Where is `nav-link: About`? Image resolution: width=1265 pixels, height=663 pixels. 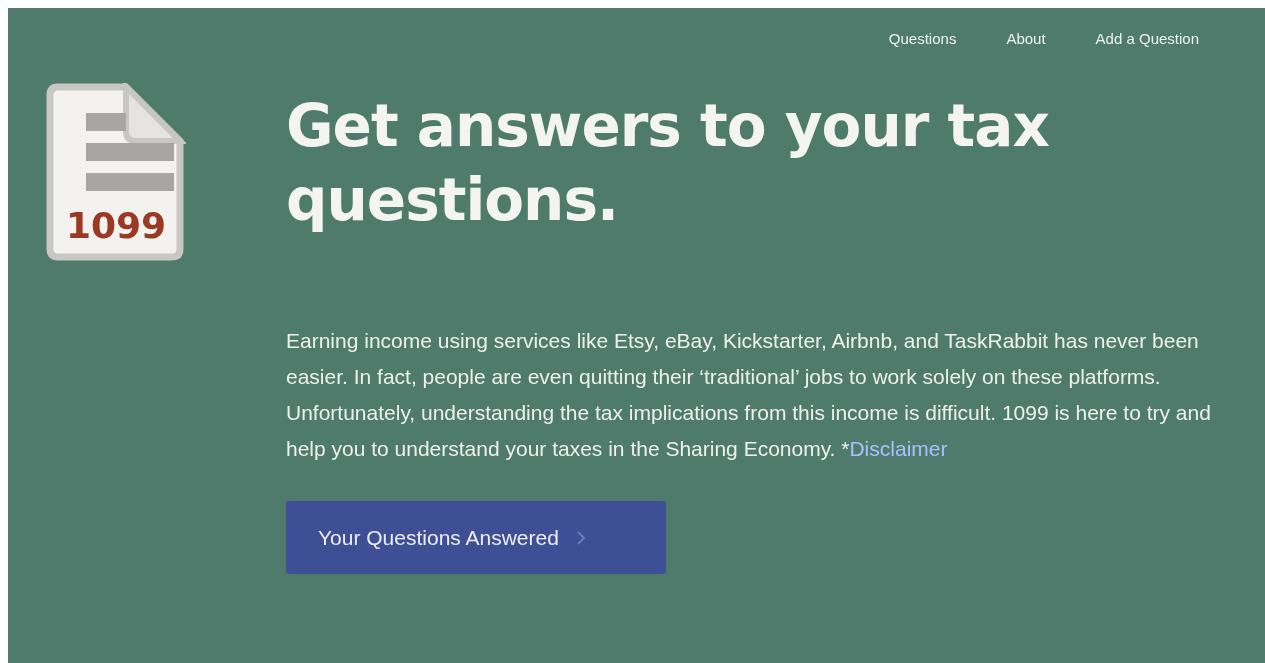 nav-link: About is located at coordinates (1026, 38).